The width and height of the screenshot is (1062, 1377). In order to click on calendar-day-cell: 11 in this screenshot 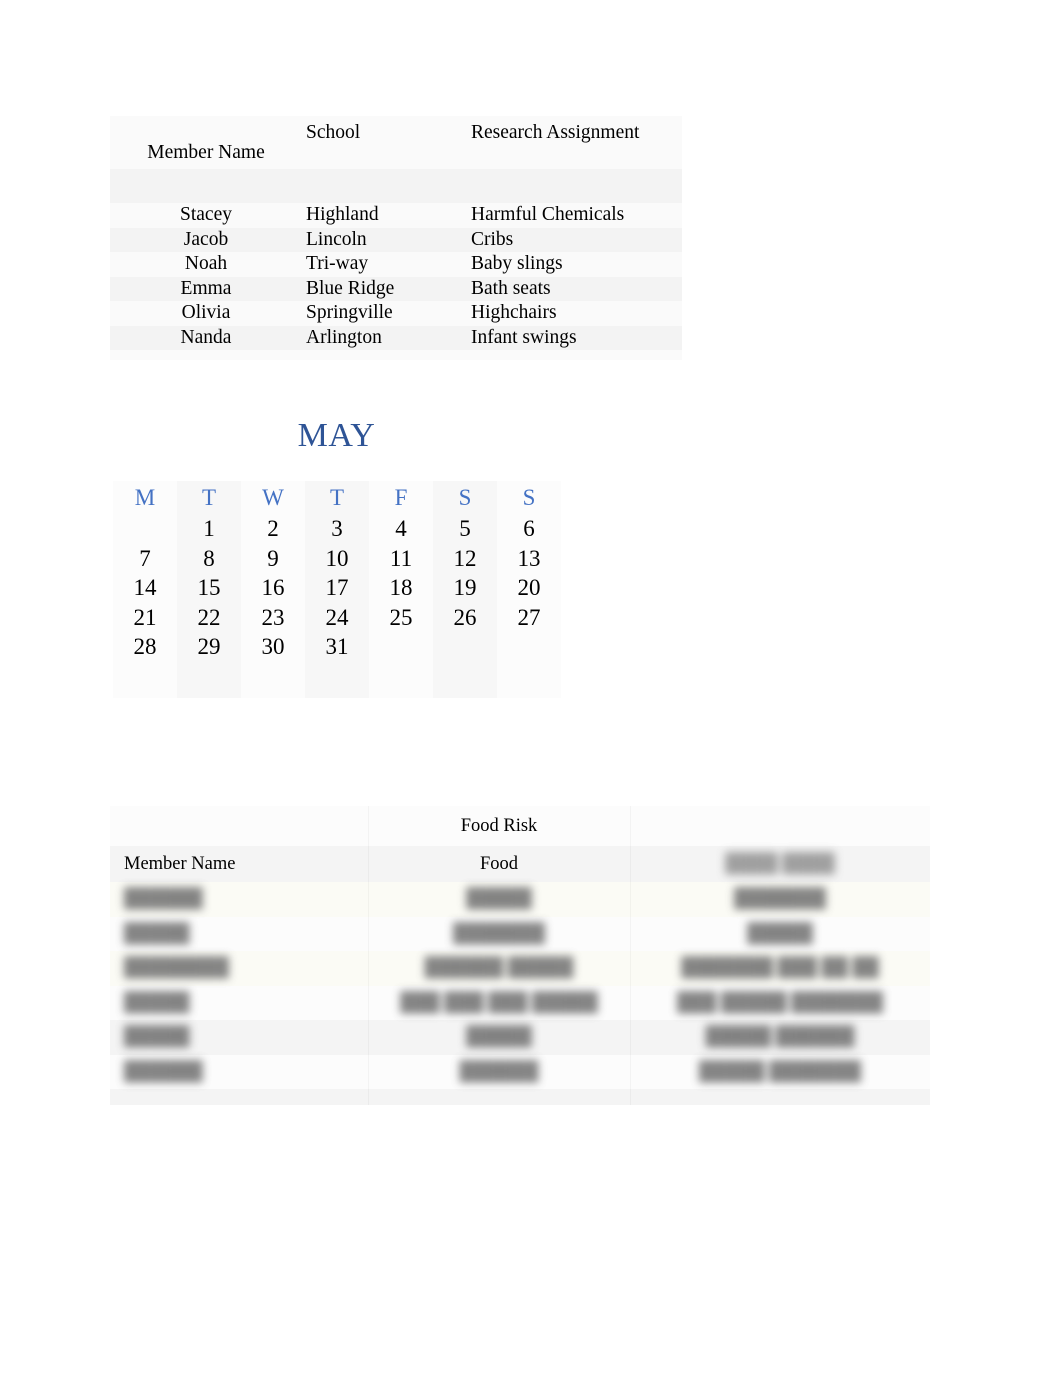, I will do `click(401, 558)`.